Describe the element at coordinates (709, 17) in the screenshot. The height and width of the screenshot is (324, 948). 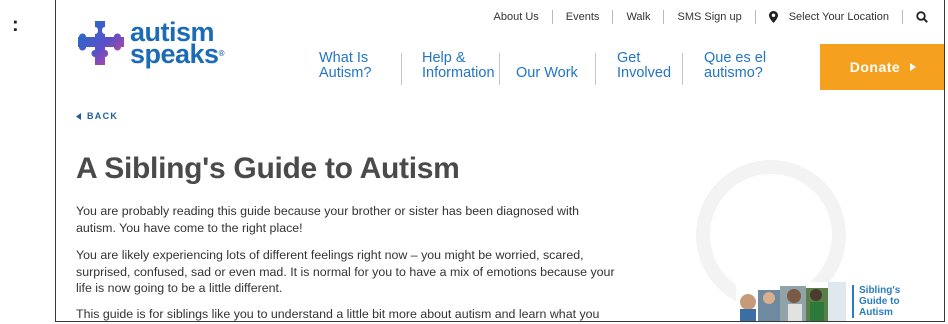
I see `utility-sms-link: SMS Sign up` at that location.